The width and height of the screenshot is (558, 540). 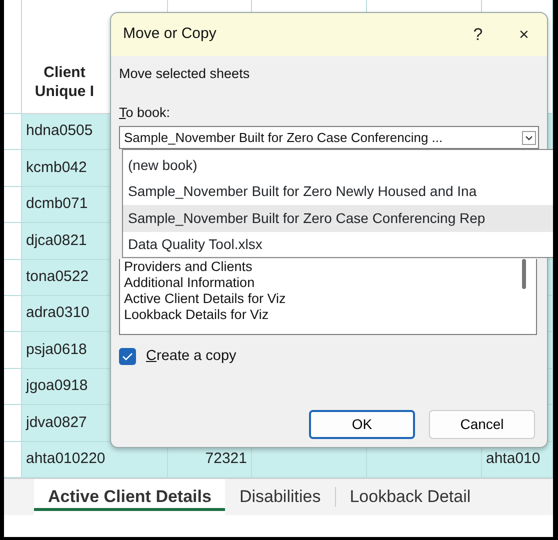 I want to click on scrollbar-thumb, so click(x=524, y=274).